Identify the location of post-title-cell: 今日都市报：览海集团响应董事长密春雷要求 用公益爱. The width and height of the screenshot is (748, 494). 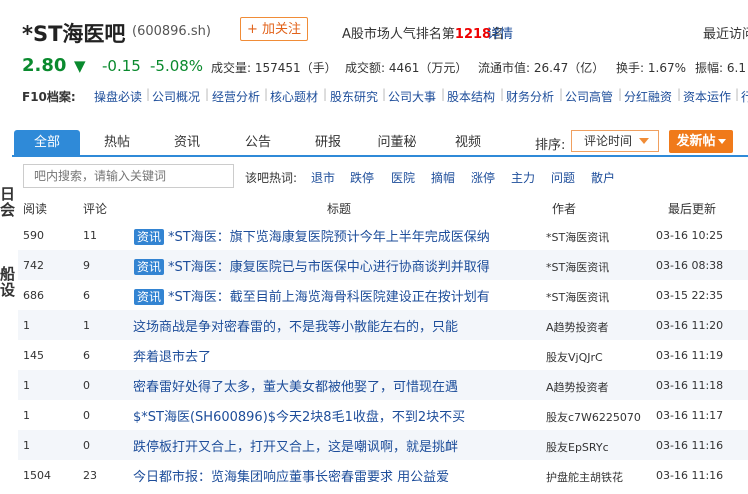
(291, 475).